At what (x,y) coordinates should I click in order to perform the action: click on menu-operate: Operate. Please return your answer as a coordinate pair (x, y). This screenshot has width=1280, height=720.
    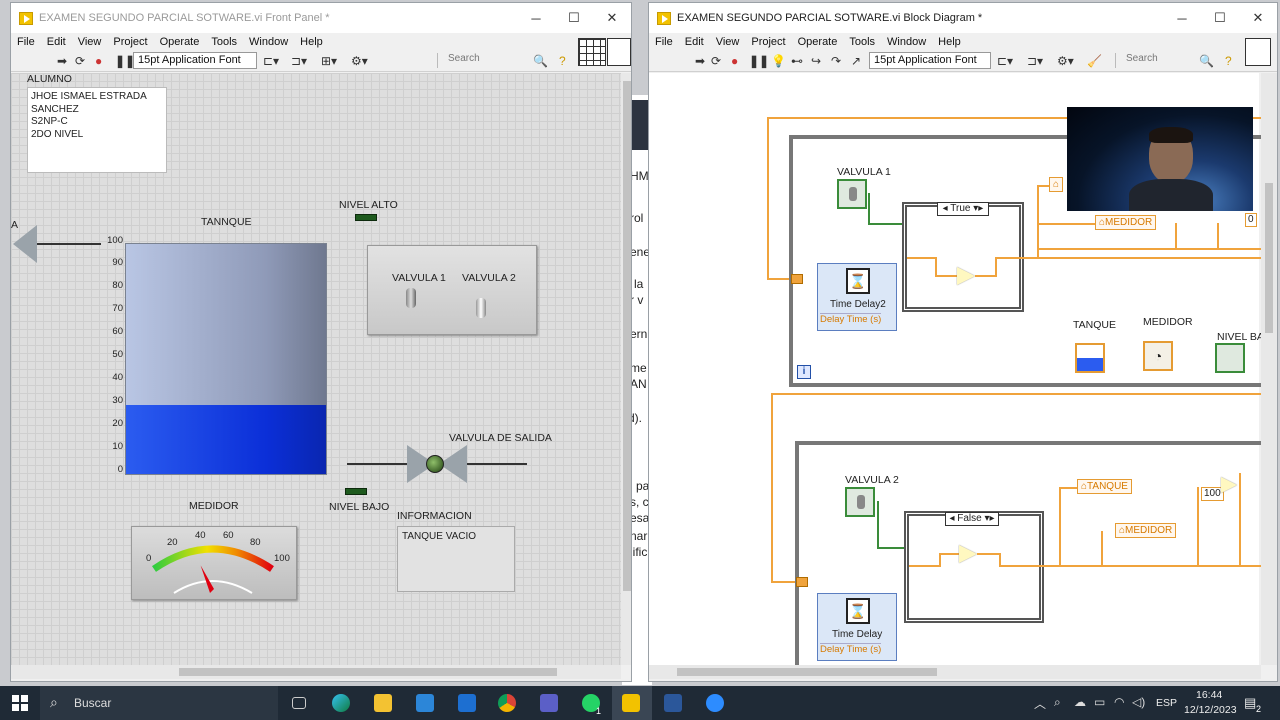
    Looking at the image, I should click on (180, 42).